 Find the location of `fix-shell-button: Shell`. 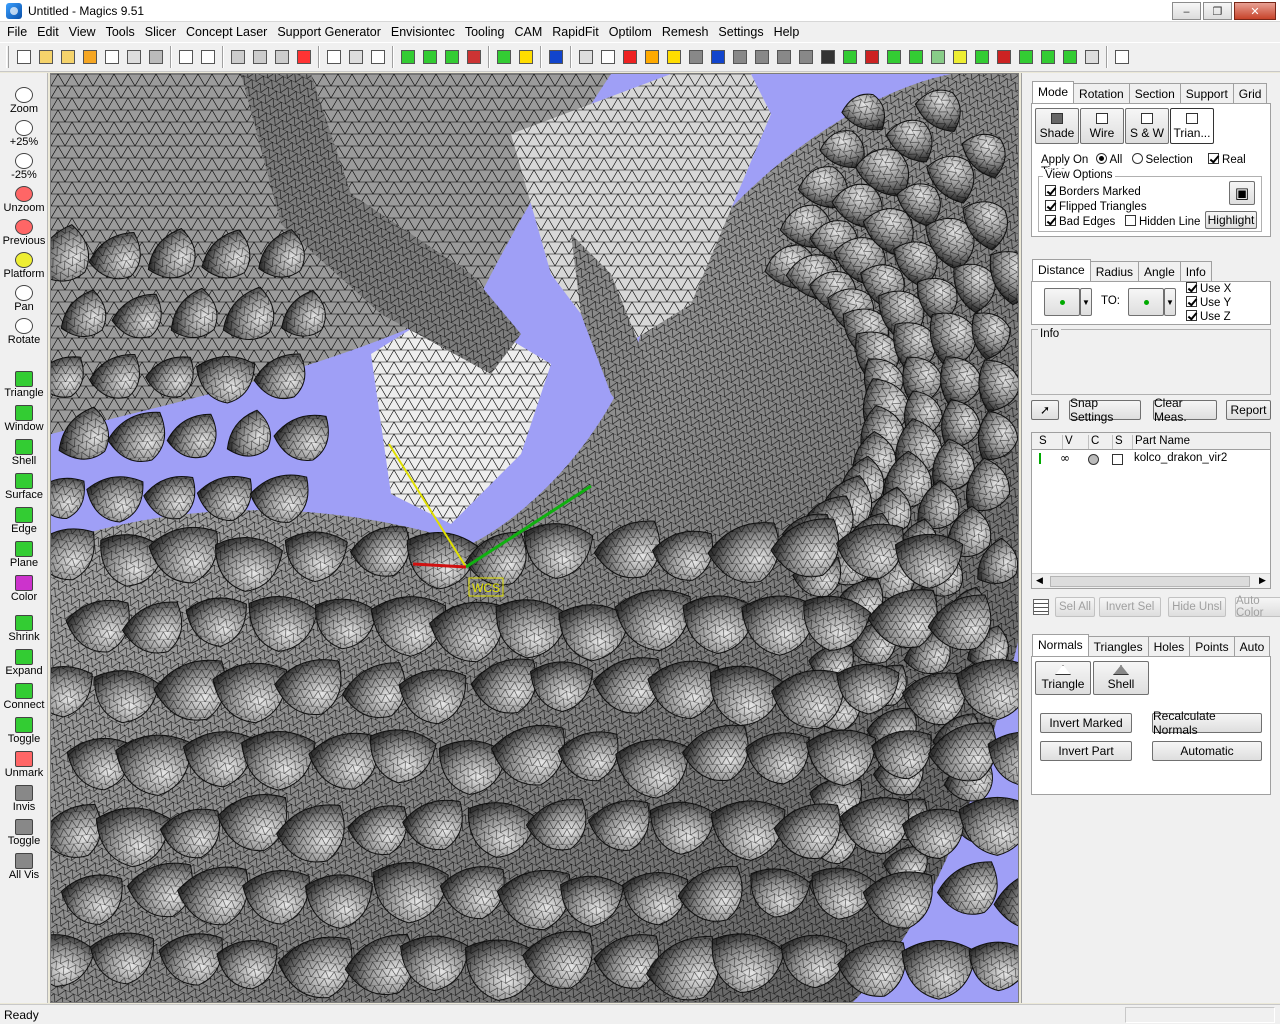

fix-shell-button: Shell is located at coordinates (1121, 678).